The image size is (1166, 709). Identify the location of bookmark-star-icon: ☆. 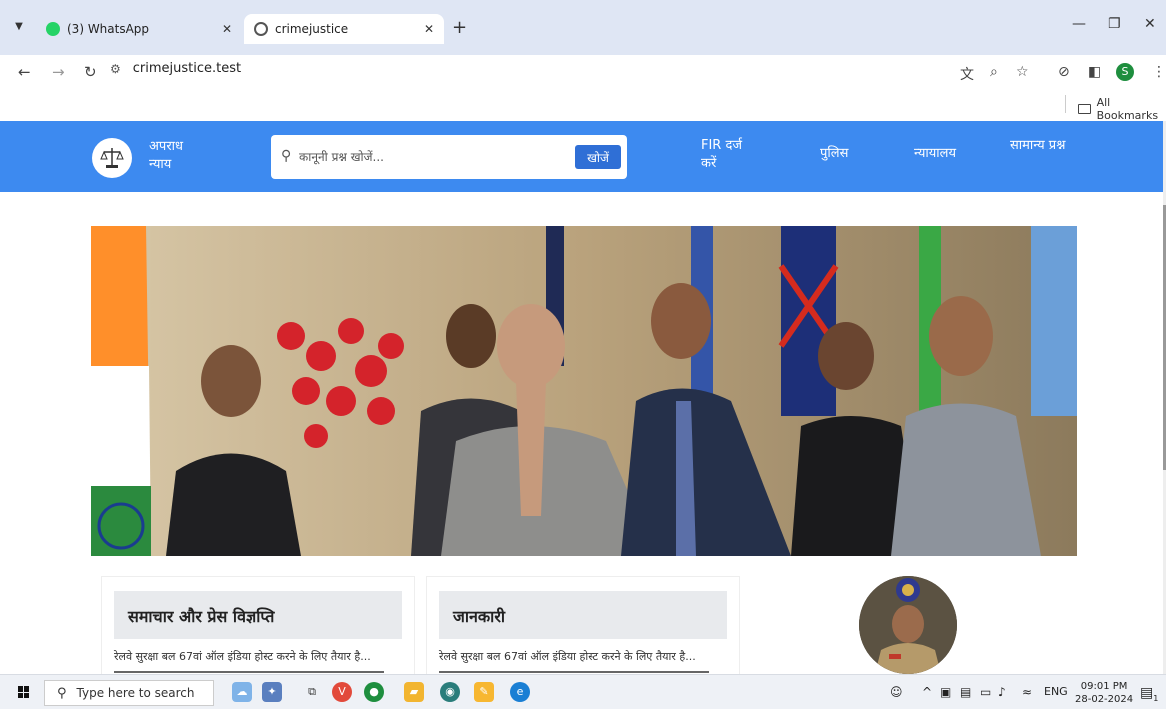
(1022, 72).